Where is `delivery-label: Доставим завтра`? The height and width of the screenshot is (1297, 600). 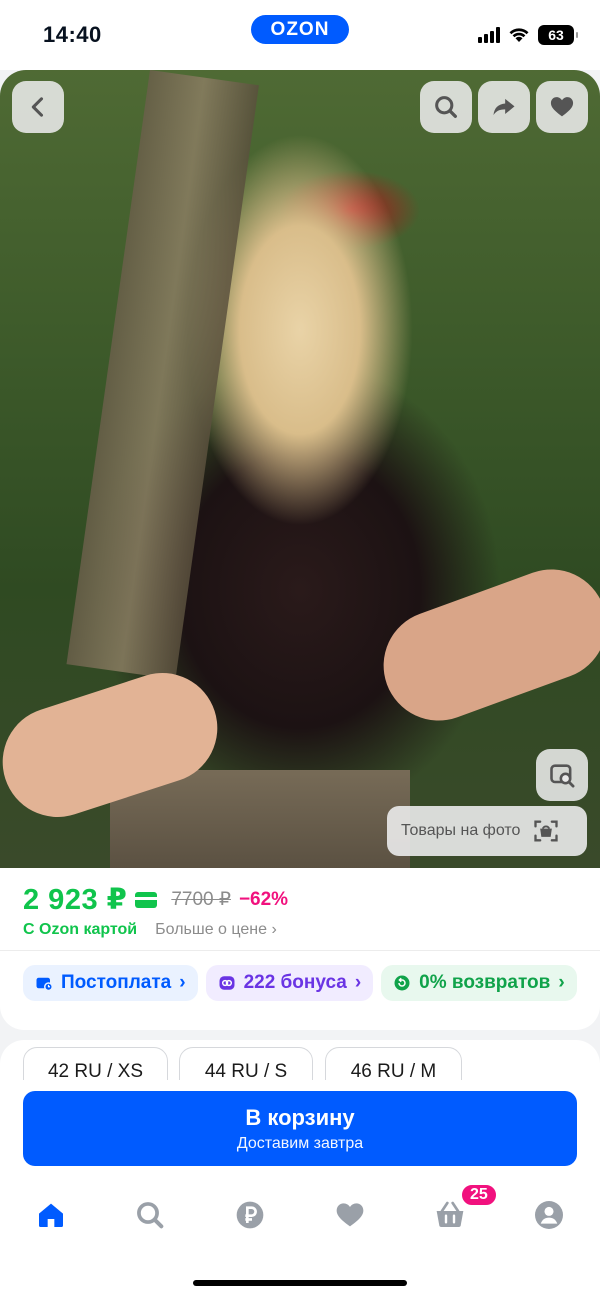 delivery-label: Доставим завтра is located at coordinates (300, 1143).